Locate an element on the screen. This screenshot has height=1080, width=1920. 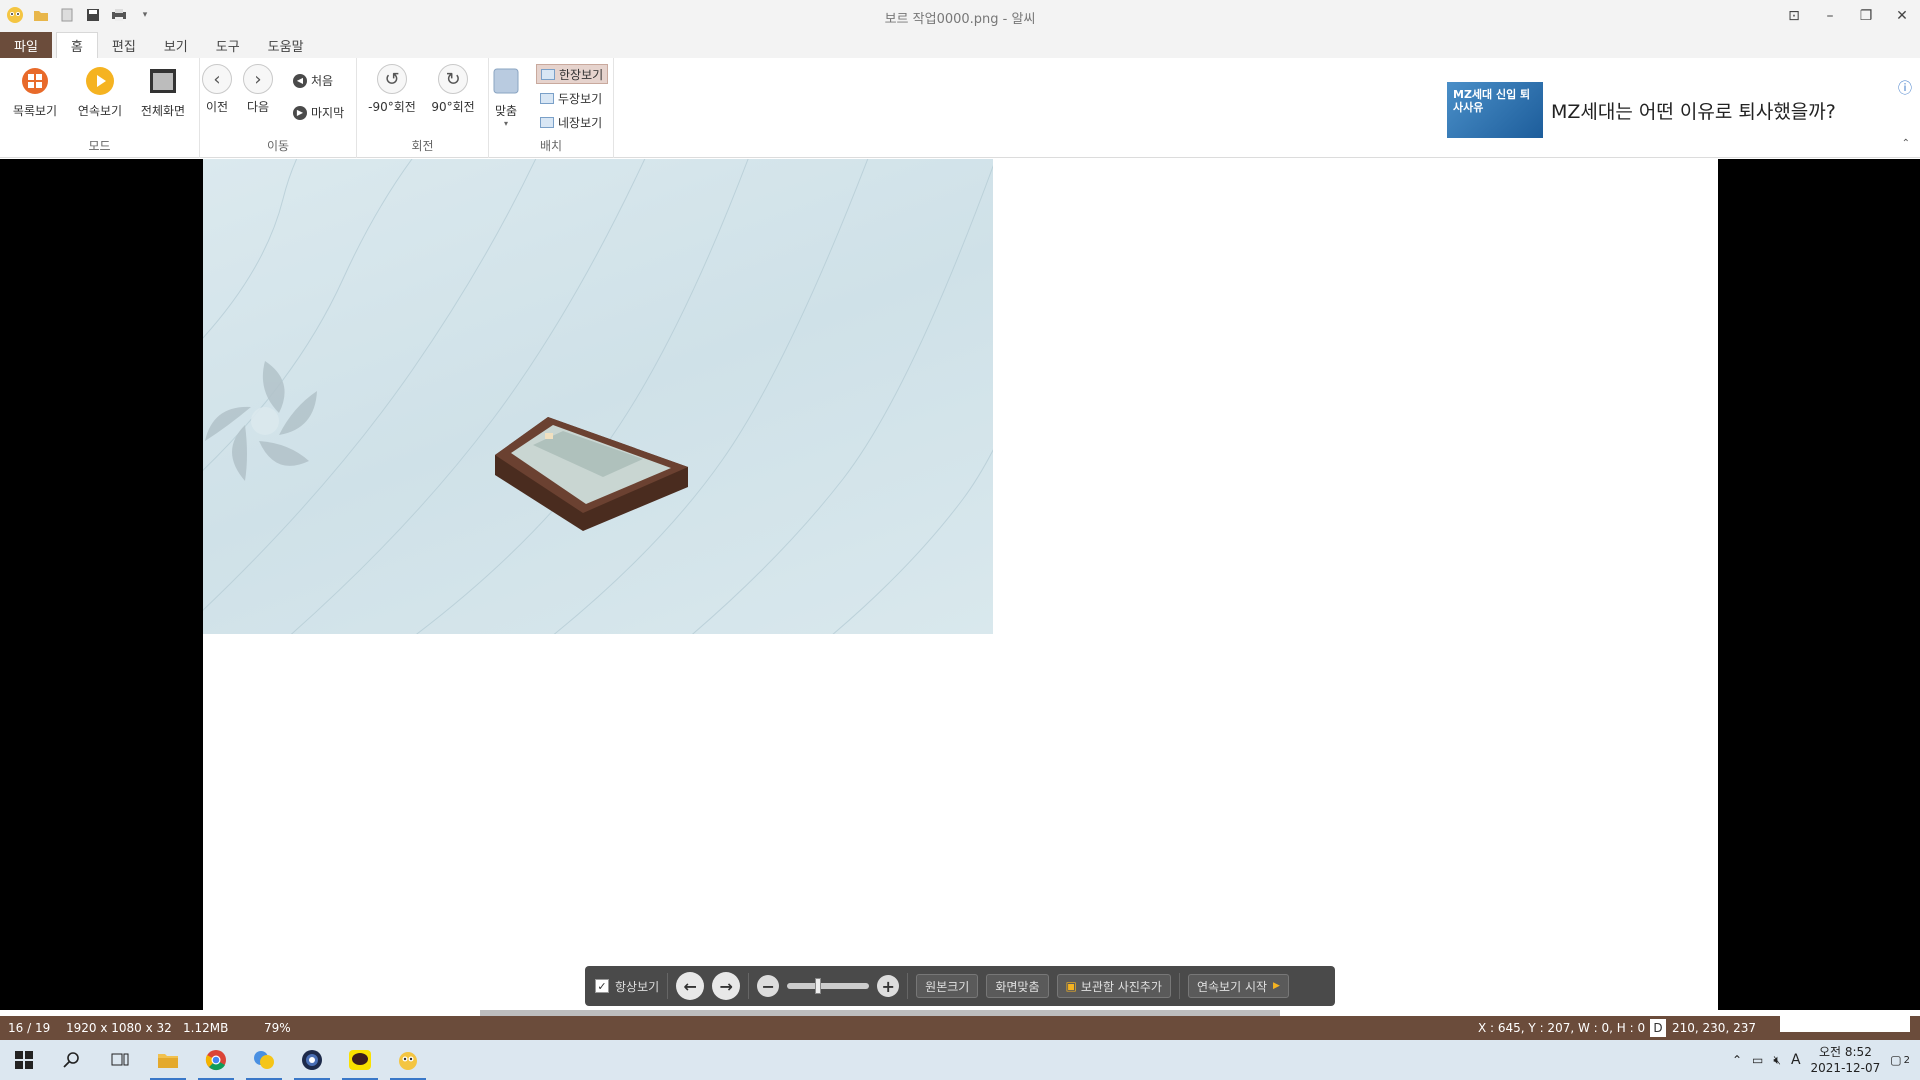
file-size: 1.12MB is located at coordinates (206, 1028).